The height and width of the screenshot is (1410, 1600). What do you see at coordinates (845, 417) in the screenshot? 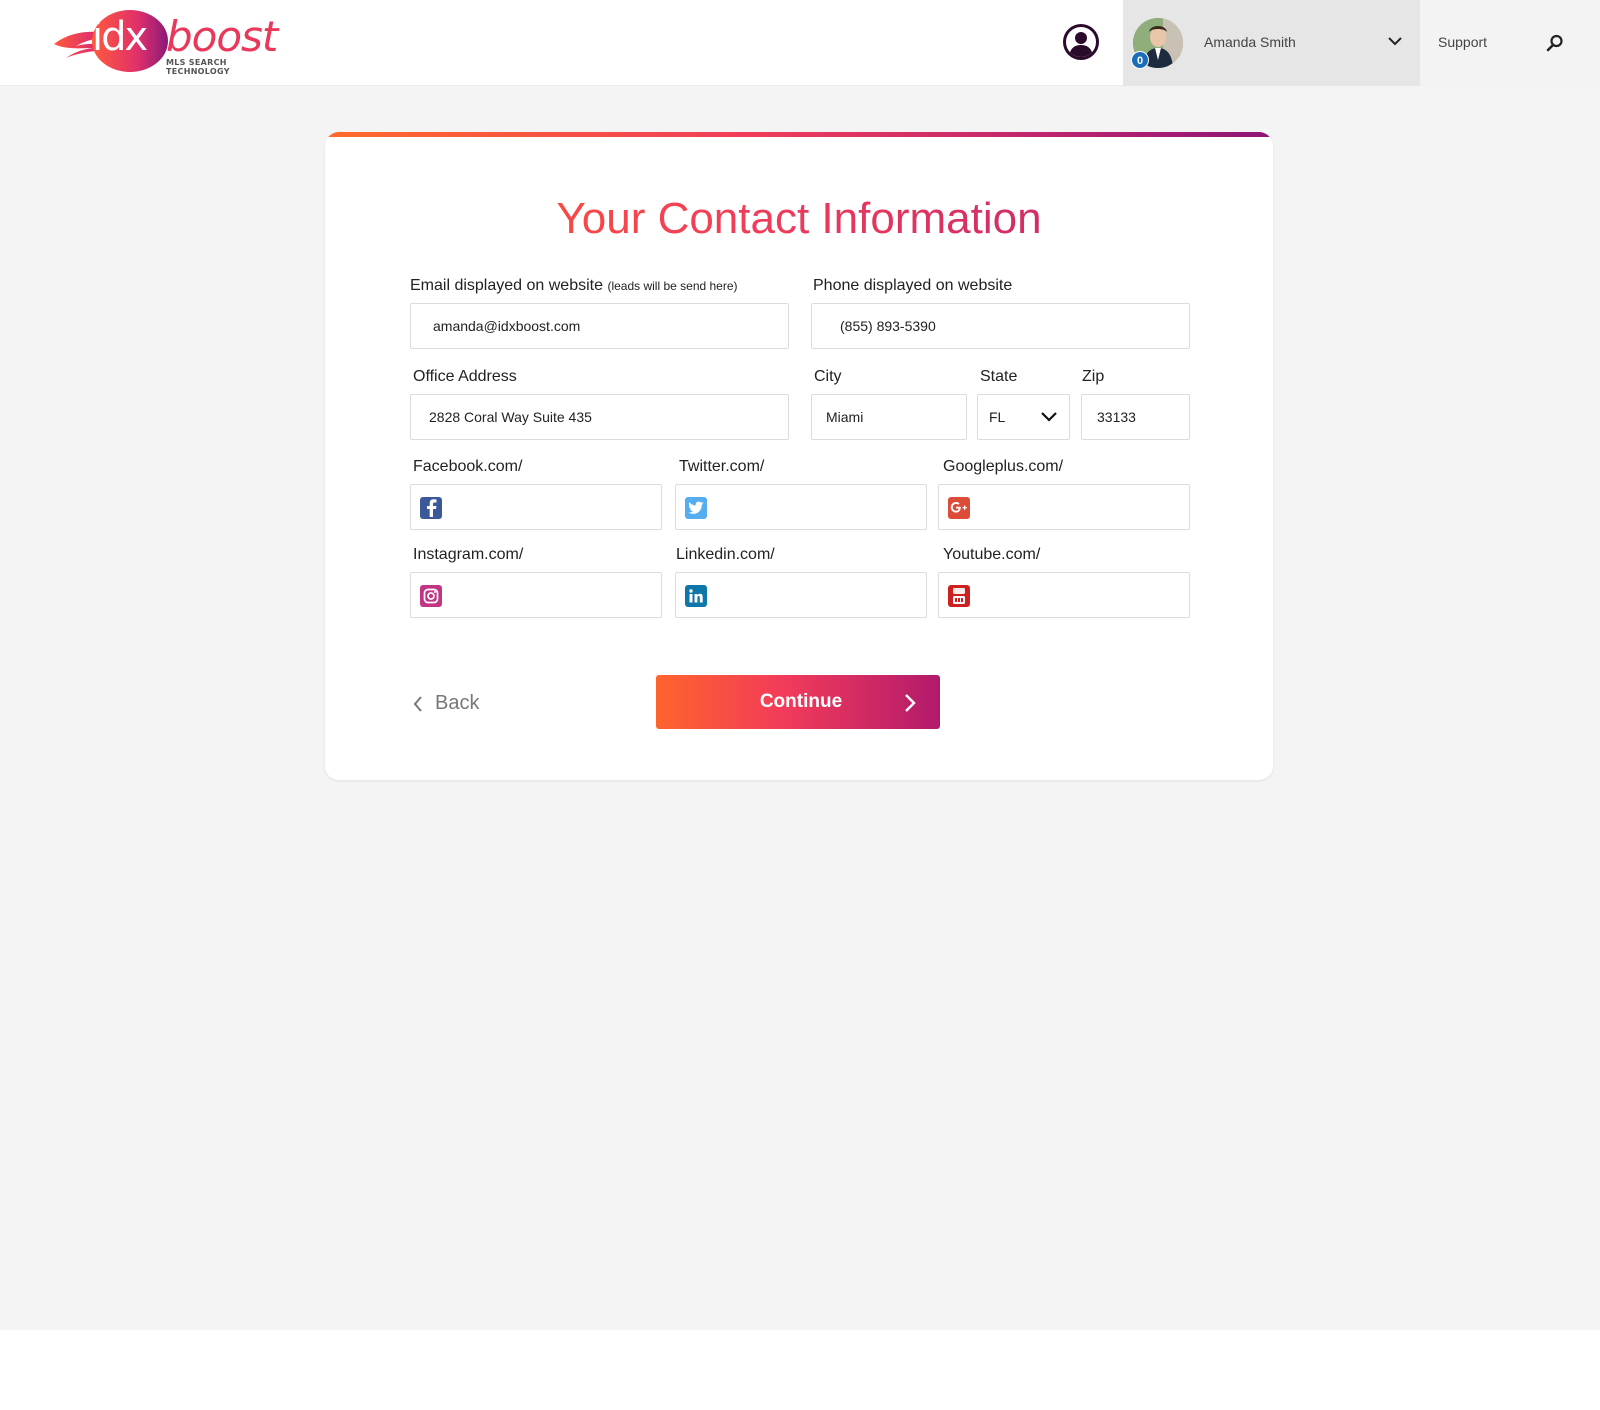
I see `city-value: Miami` at bounding box center [845, 417].